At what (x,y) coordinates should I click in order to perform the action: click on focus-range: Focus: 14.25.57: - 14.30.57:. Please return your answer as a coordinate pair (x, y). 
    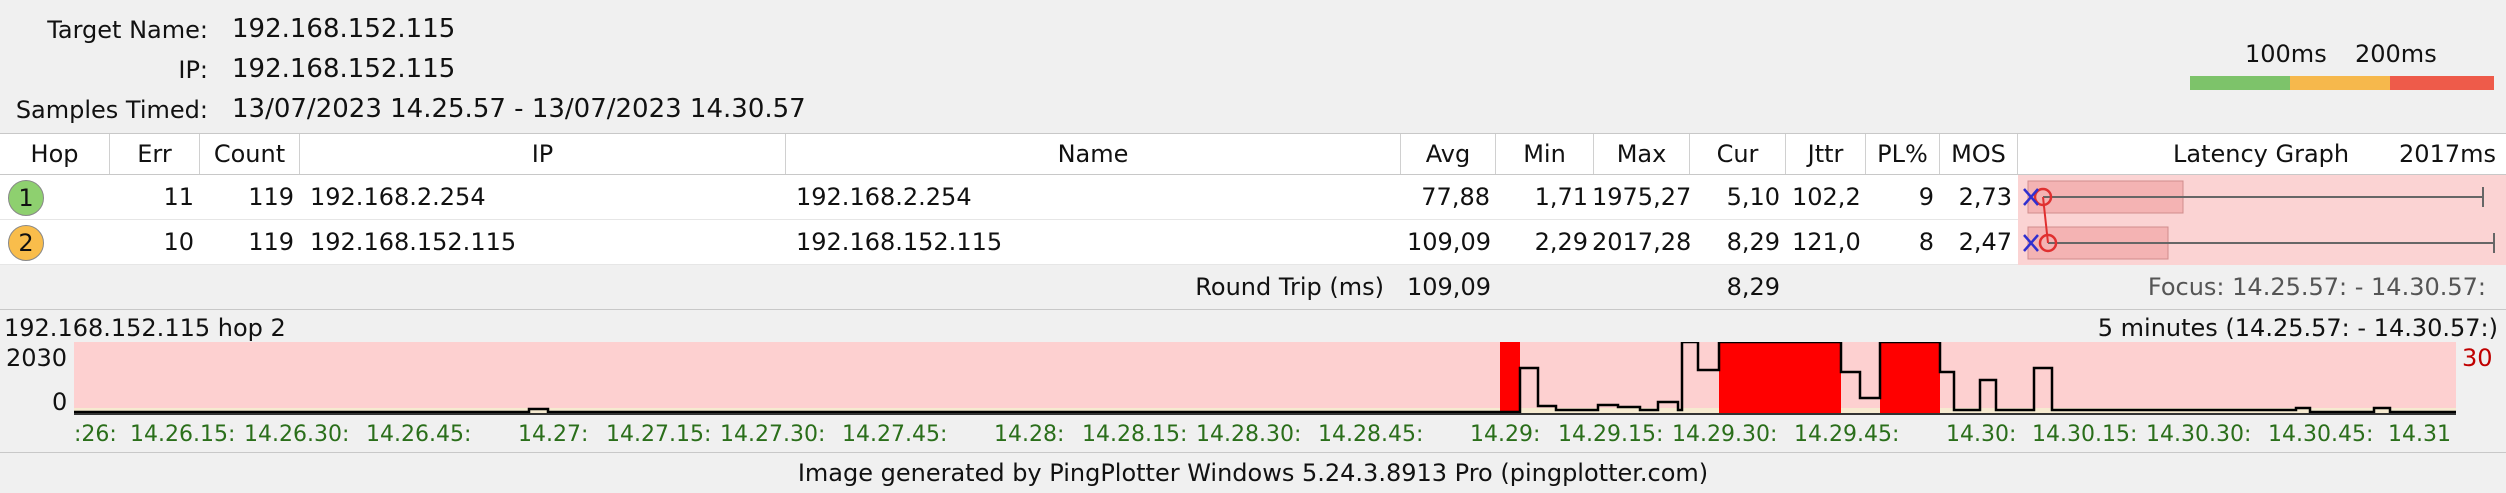
    Looking at the image, I should click on (2316, 287).